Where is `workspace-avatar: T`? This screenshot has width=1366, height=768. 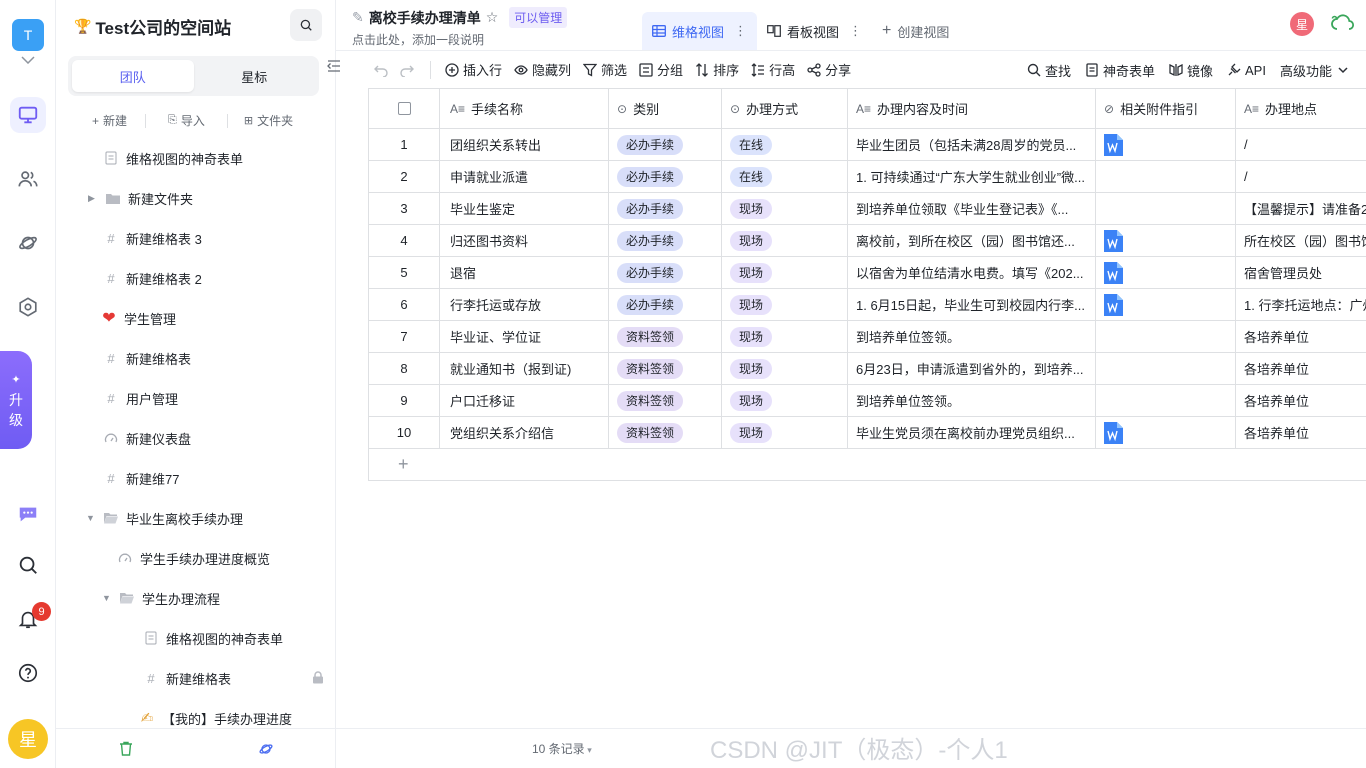
workspace-avatar: T is located at coordinates (28, 35).